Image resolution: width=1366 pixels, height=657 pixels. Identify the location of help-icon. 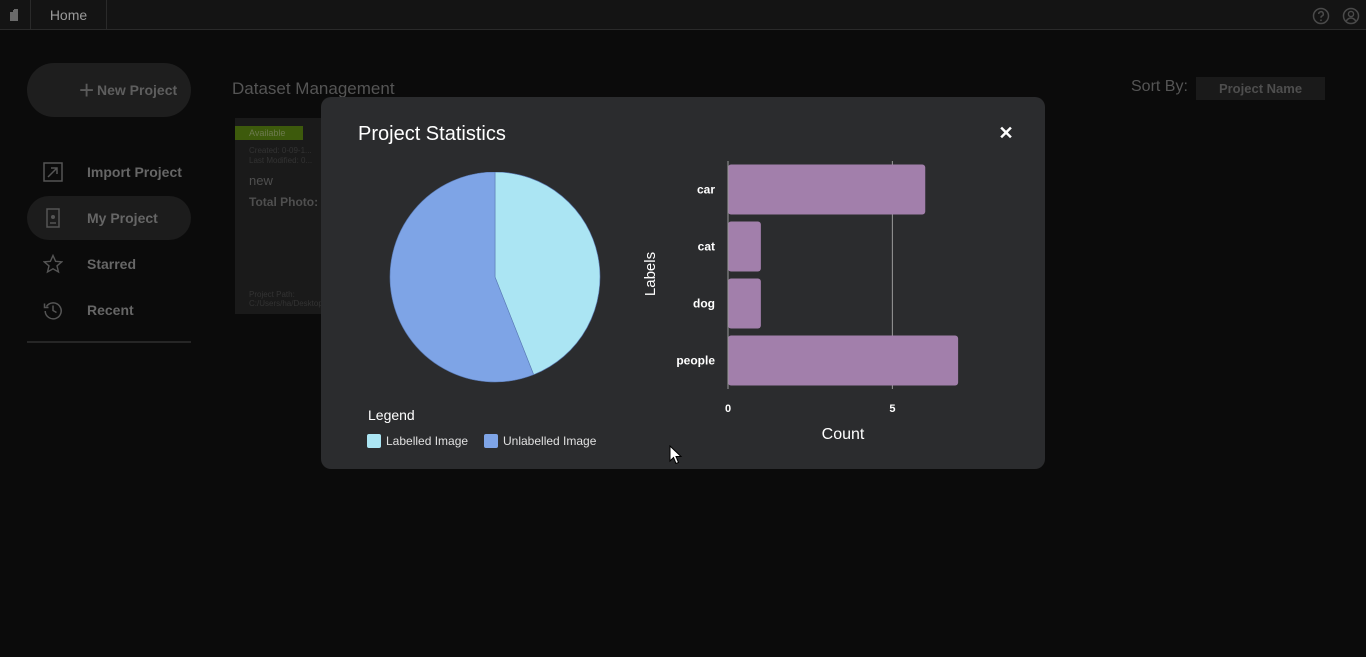
(1321, 16).